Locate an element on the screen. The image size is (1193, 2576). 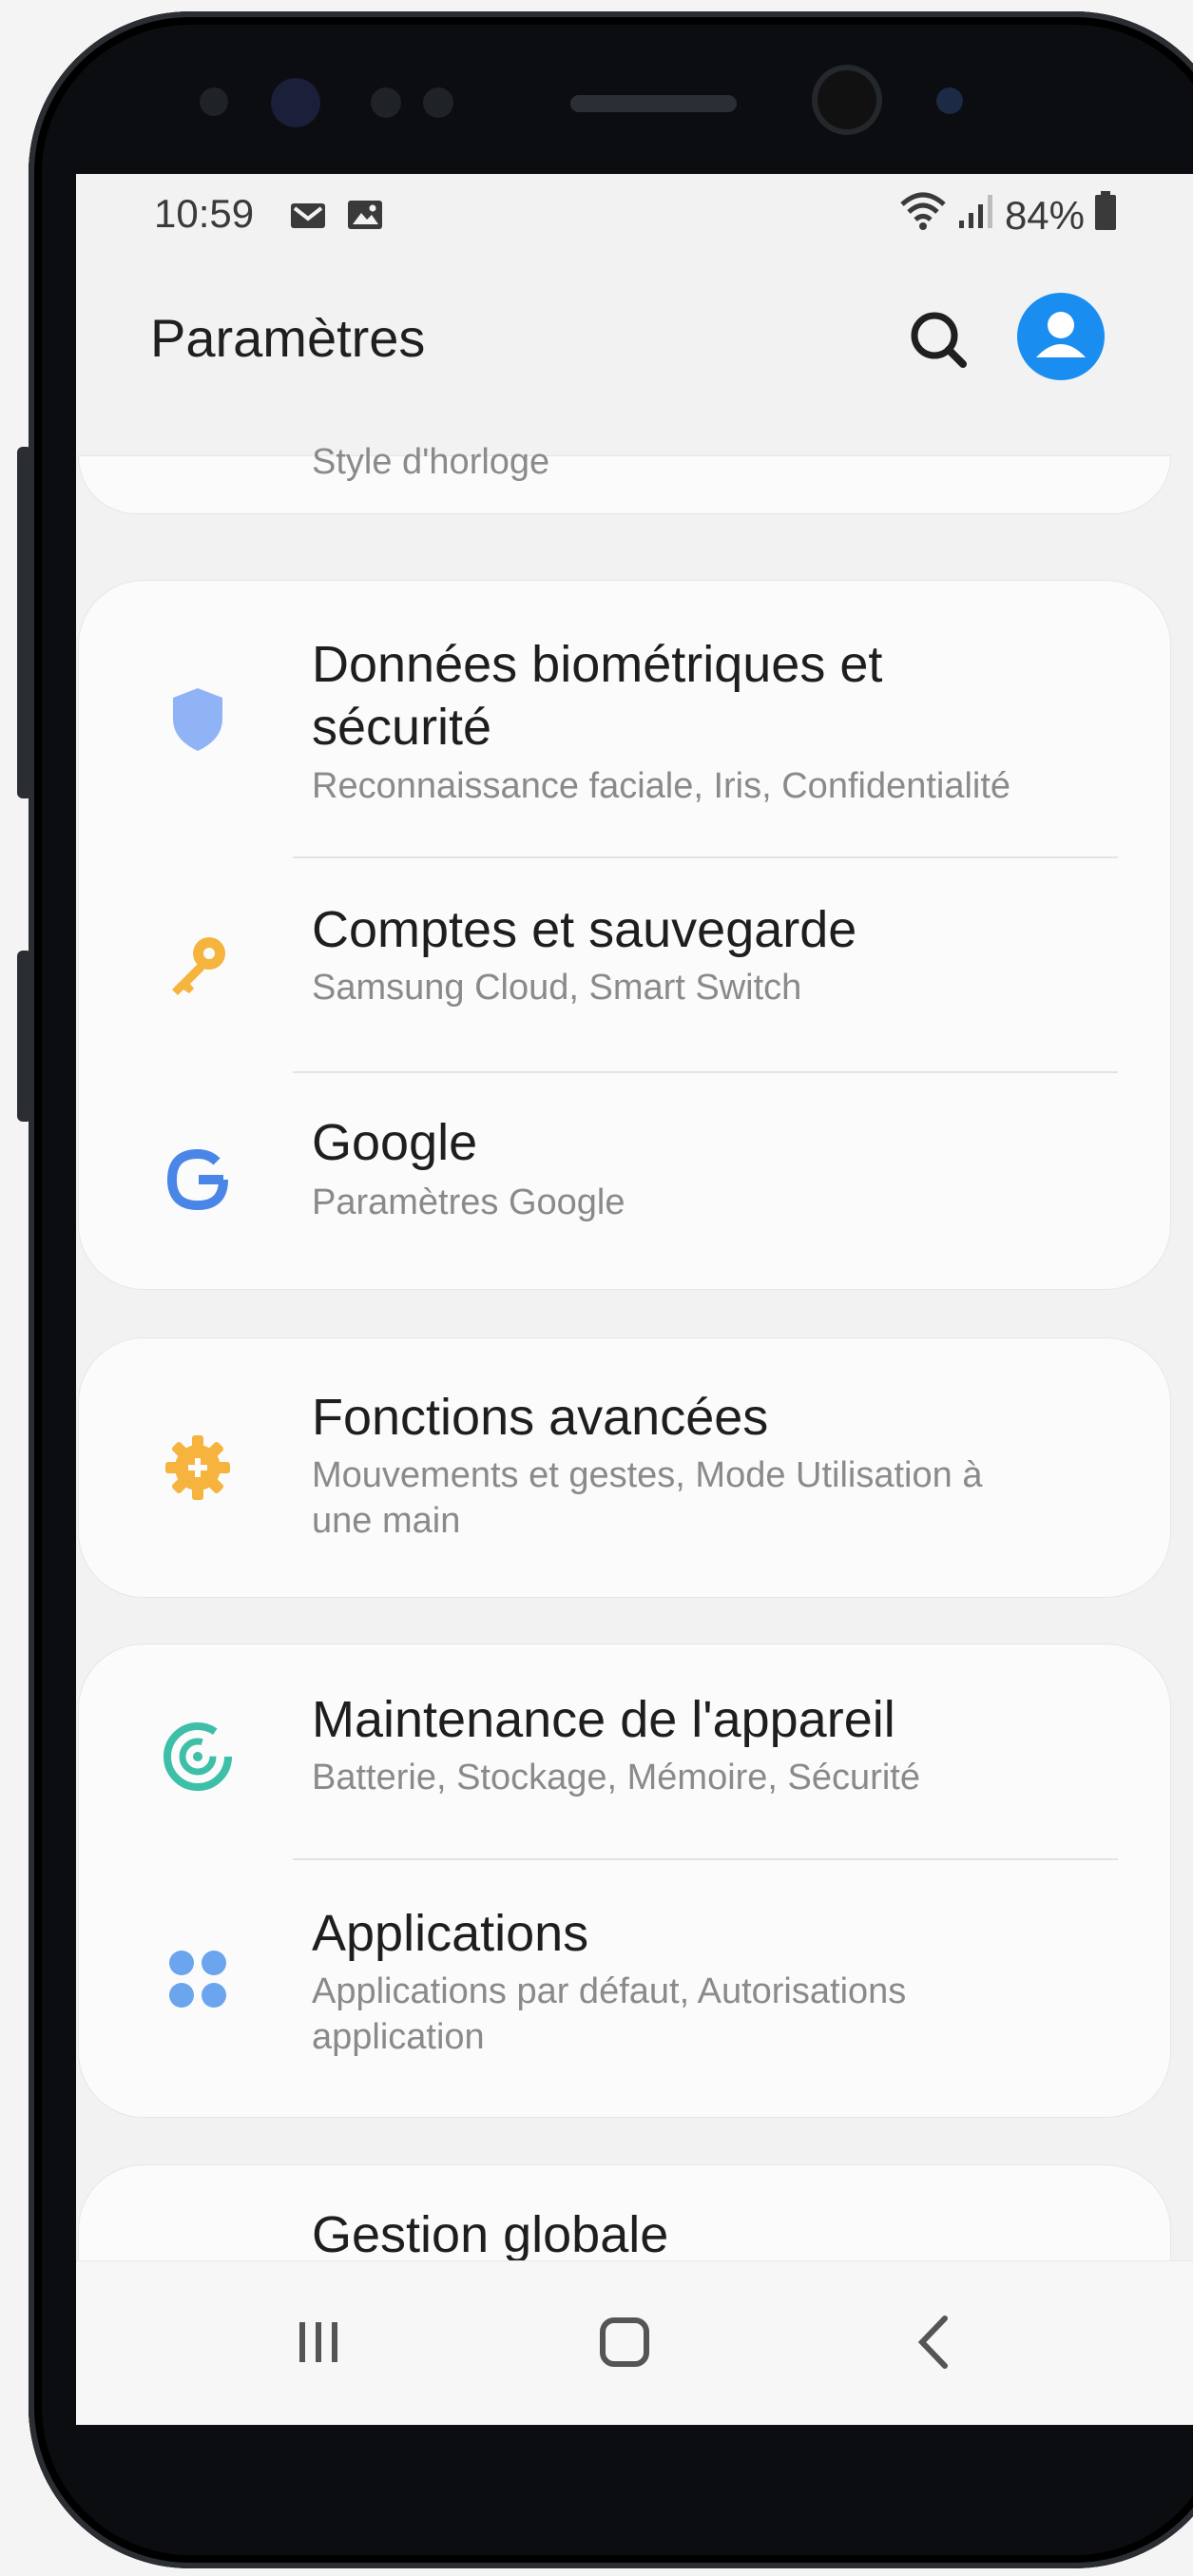
recents-icon is located at coordinates (318, 2342).